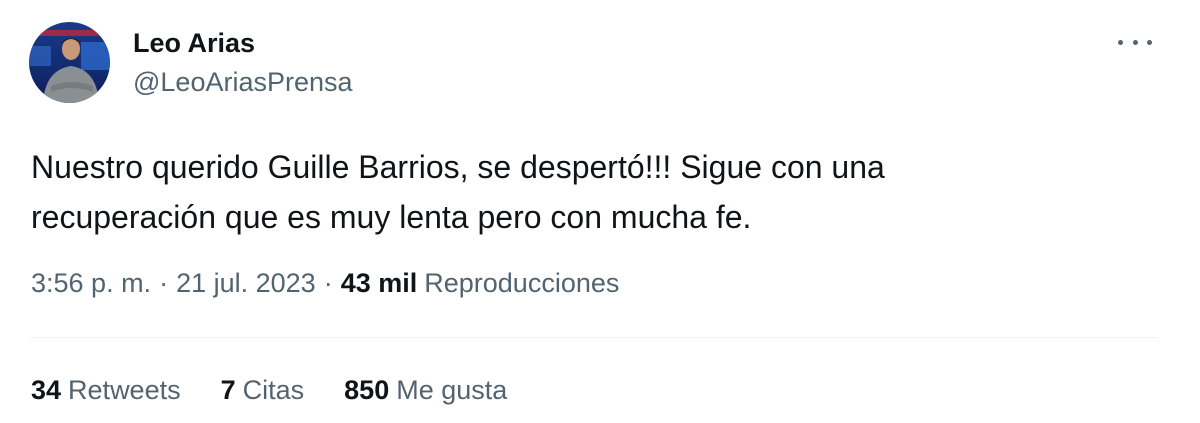 The width and height of the screenshot is (1200, 423). What do you see at coordinates (522, 283) in the screenshot?
I see `views-label: Reproducciones` at bounding box center [522, 283].